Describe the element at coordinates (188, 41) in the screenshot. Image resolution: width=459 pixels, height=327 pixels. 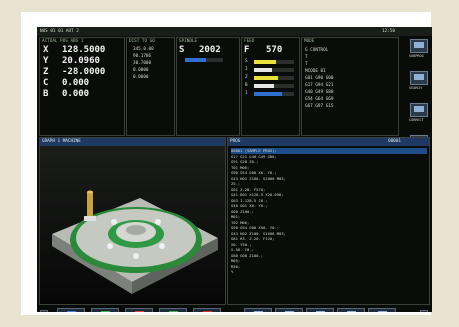
I see `spindle-title: SPINDLE` at that location.